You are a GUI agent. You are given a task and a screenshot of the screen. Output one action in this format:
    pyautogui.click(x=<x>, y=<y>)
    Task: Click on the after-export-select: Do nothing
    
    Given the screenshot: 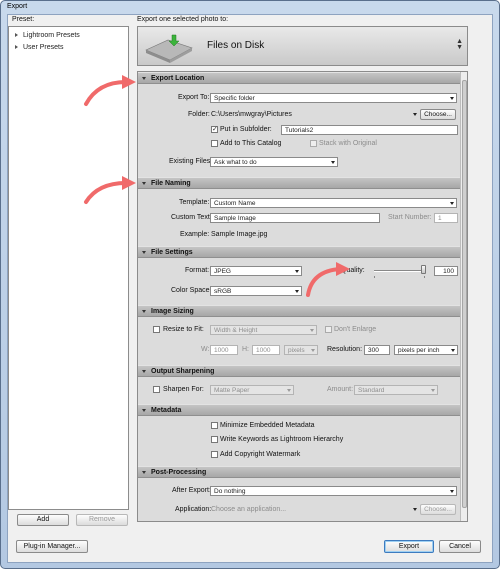 What is the action you would take?
    pyautogui.click(x=333, y=491)
    